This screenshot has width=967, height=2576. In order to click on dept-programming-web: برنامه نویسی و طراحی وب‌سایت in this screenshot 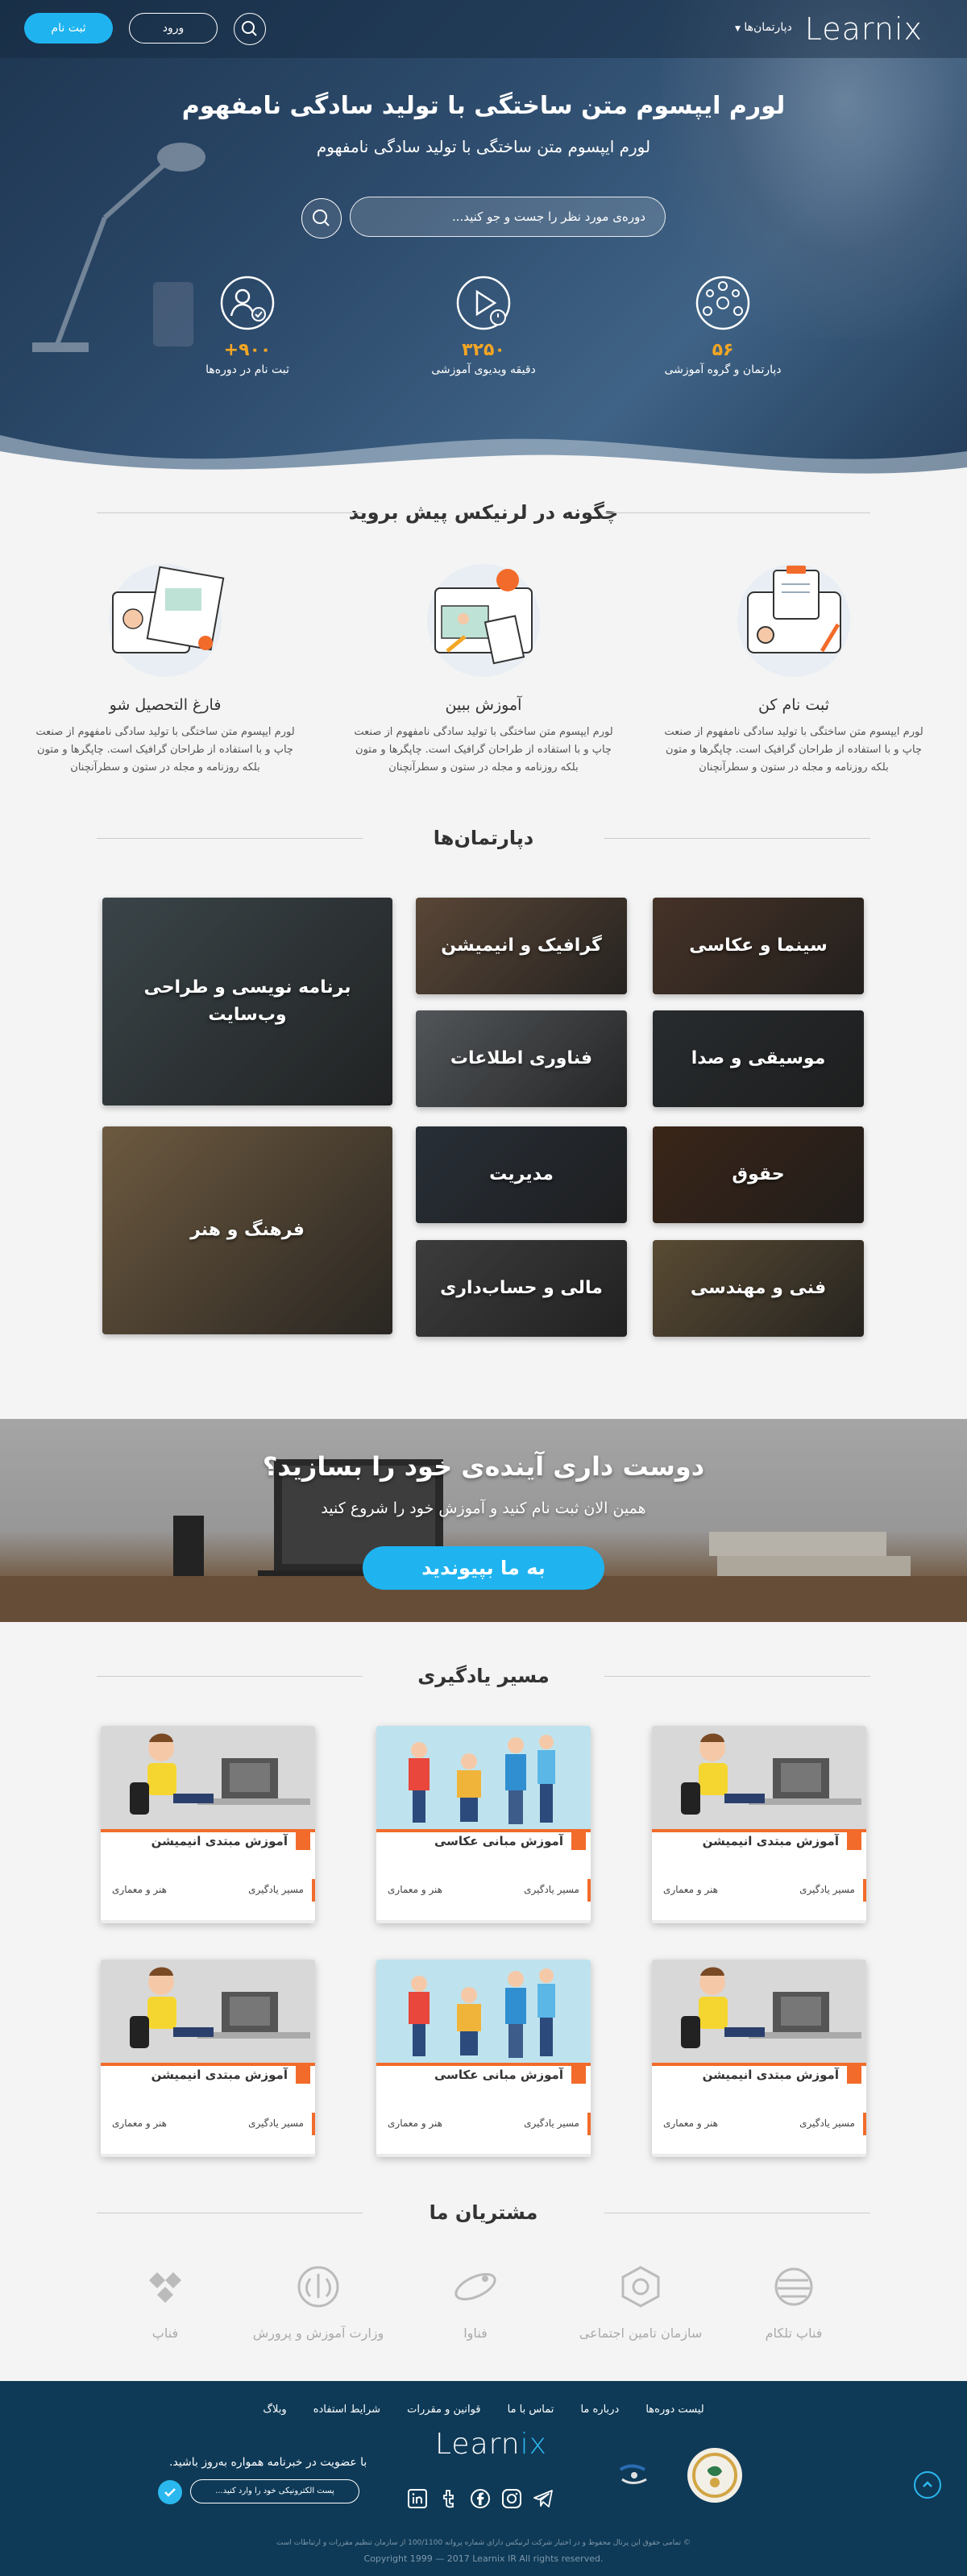, I will do `click(247, 1001)`.